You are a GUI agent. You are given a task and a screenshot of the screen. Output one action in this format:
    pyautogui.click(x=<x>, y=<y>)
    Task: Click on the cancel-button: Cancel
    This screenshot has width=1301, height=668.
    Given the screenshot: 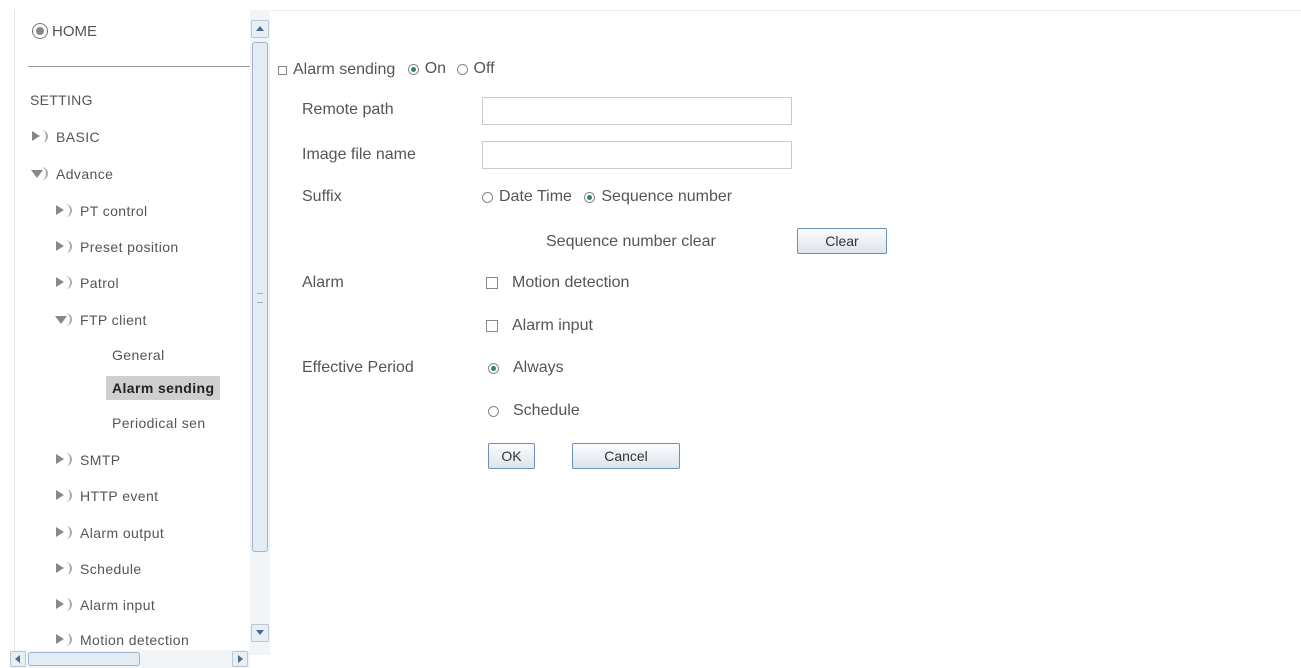 What is the action you would take?
    pyautogui.click(x=626, y=456)
    